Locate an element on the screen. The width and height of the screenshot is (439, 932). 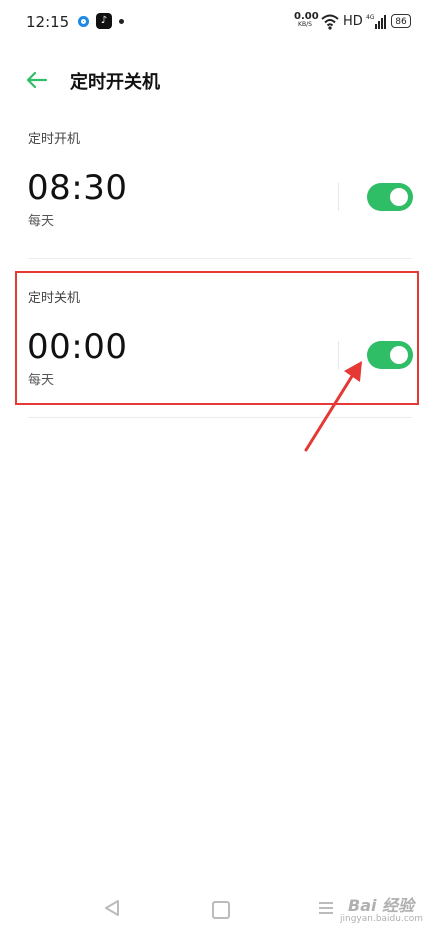
baidu-watermark: Bai 经验 jingyan.baidu.com is located at coordinates (389, 912).